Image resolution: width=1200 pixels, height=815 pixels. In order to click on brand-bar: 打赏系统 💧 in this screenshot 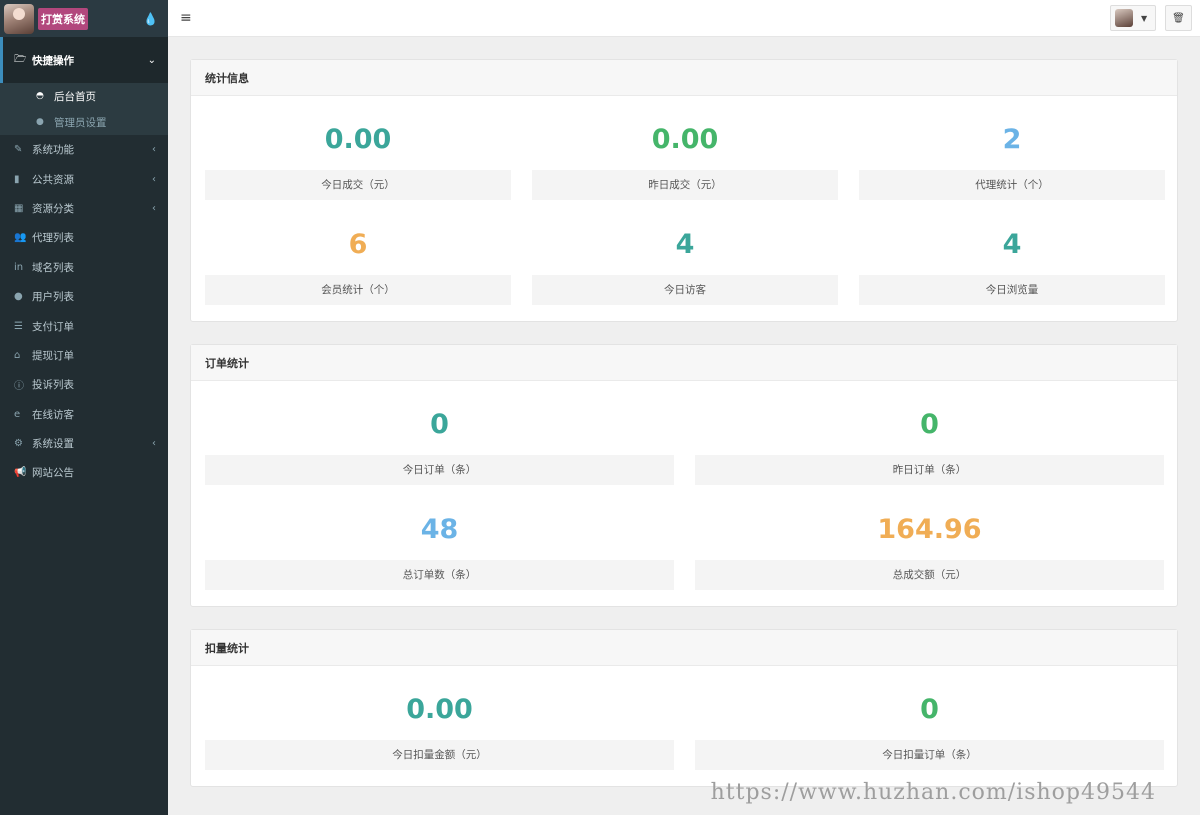, I will do `click(84, 18)`.